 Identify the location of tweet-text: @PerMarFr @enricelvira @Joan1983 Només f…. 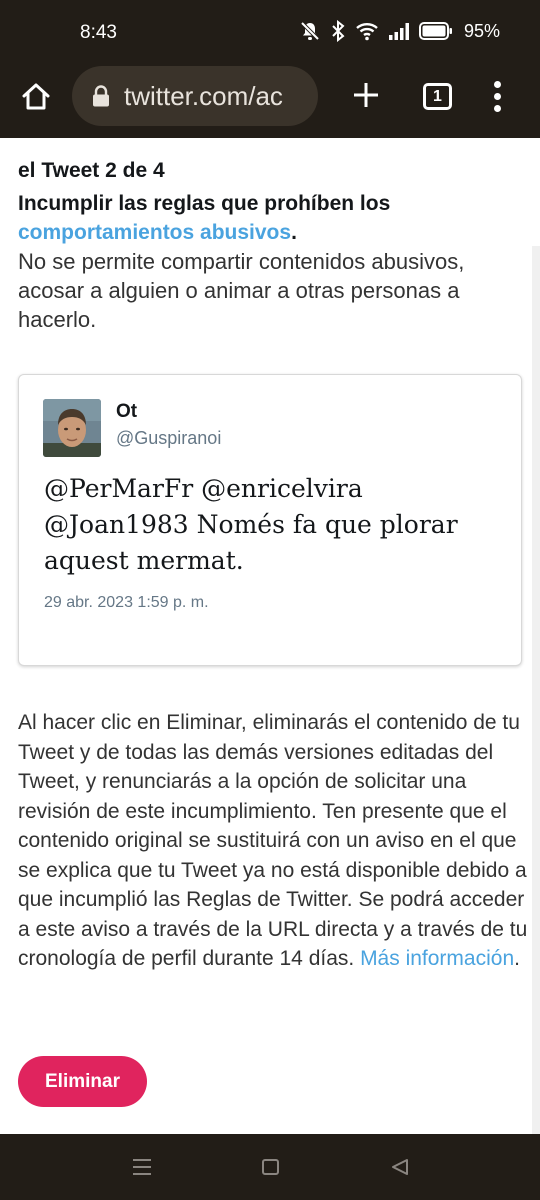
(251, 524).